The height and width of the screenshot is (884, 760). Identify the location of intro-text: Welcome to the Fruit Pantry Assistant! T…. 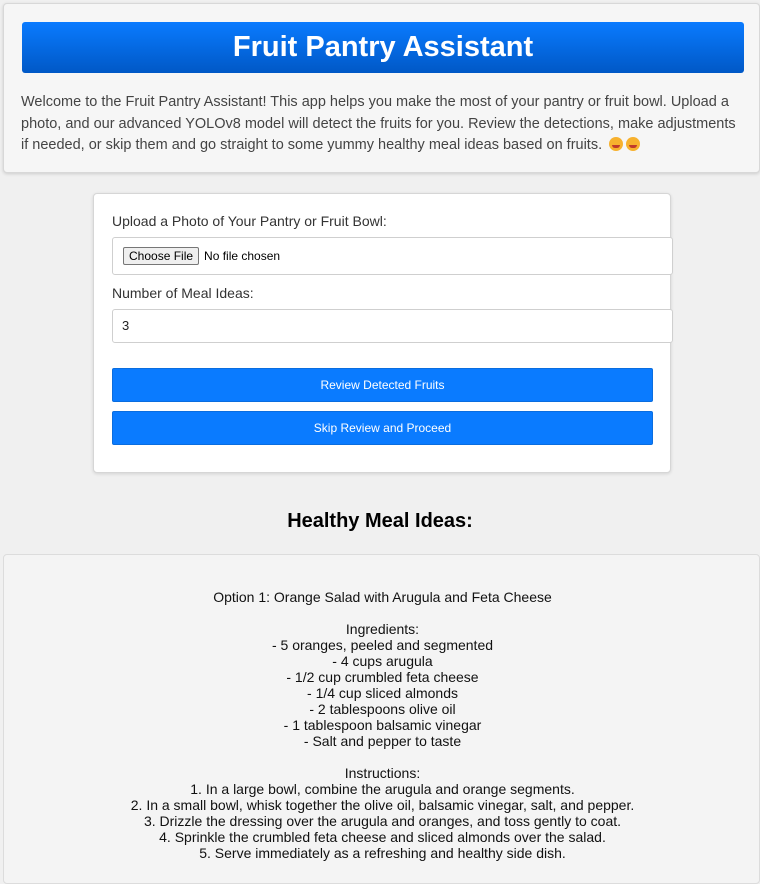
(383, 124).